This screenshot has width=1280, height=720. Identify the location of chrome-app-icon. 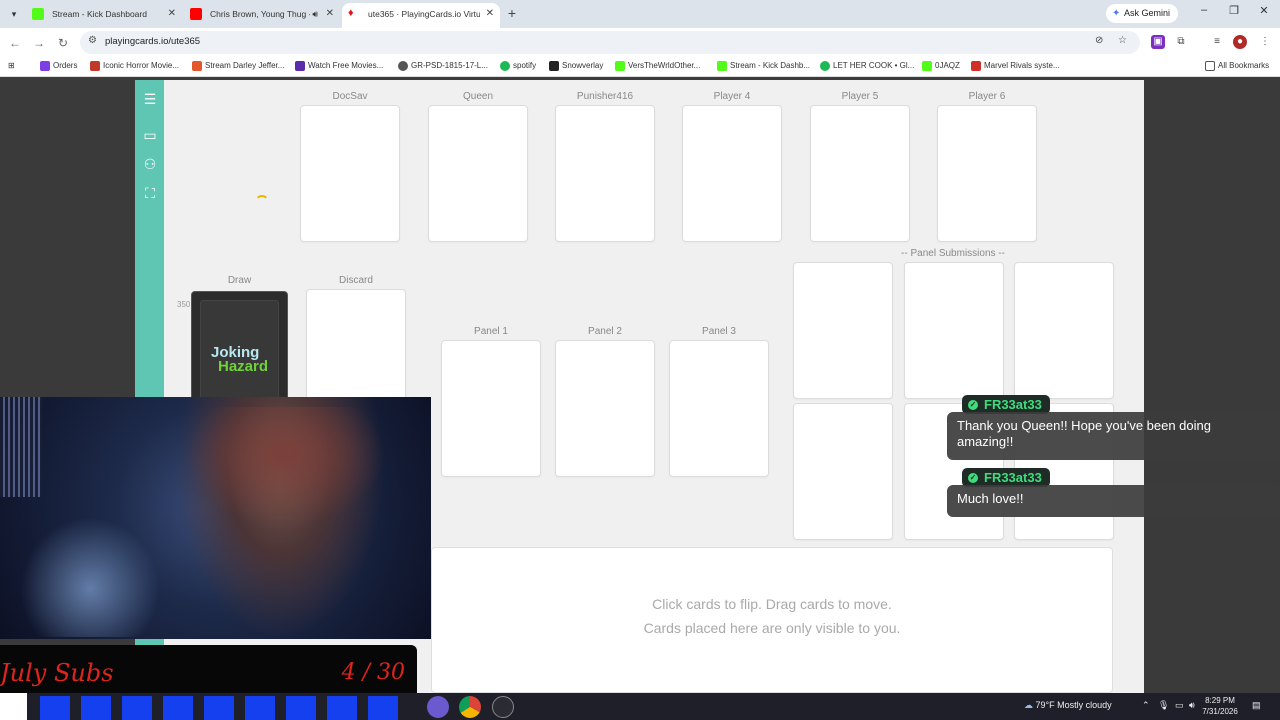
(470, 707).